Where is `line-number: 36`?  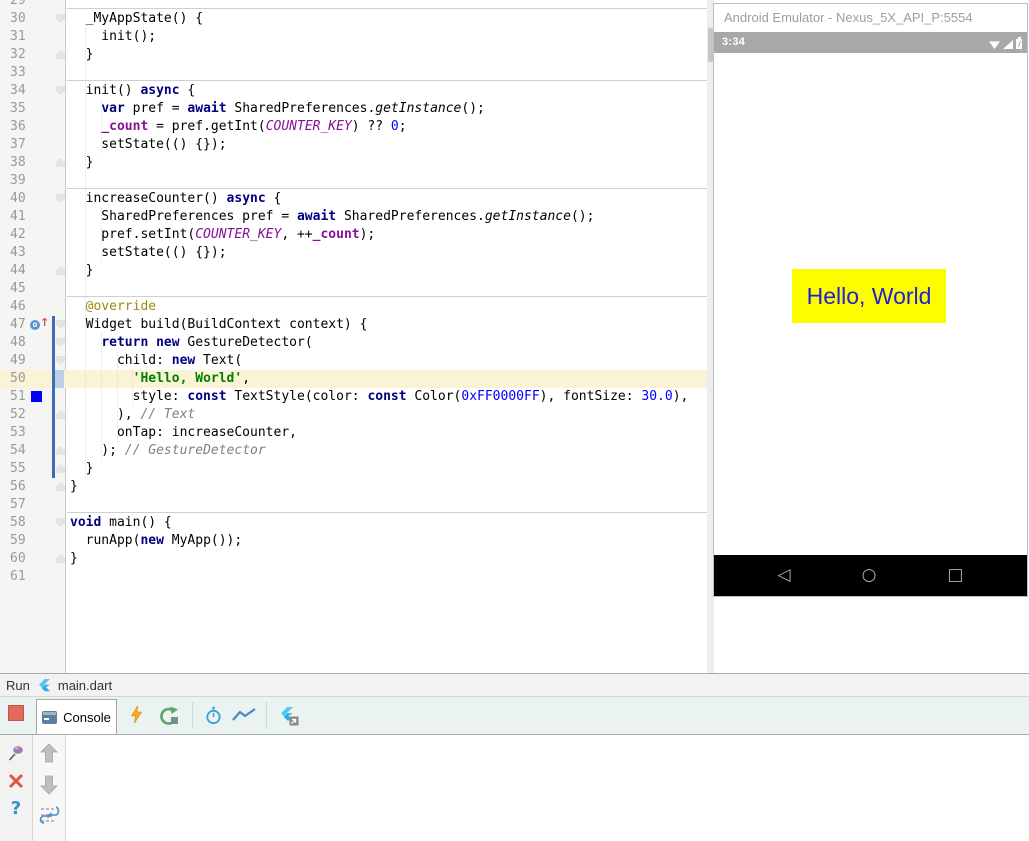 line-number: 36 is located at coordinates (18, 126).